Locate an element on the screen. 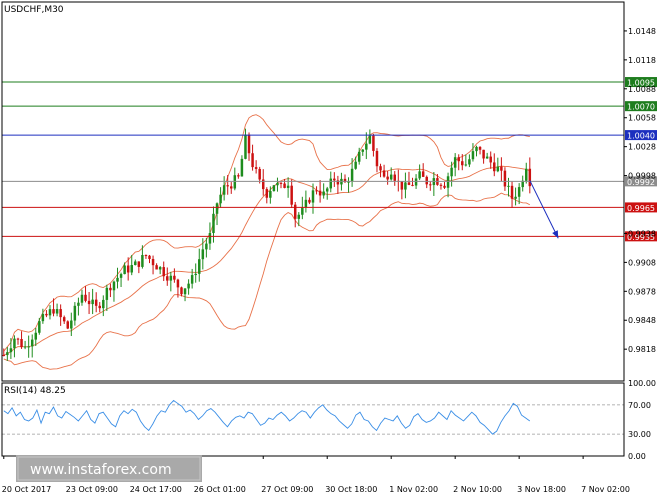  rsi-panel-frame is located at coordinates (313, 419).